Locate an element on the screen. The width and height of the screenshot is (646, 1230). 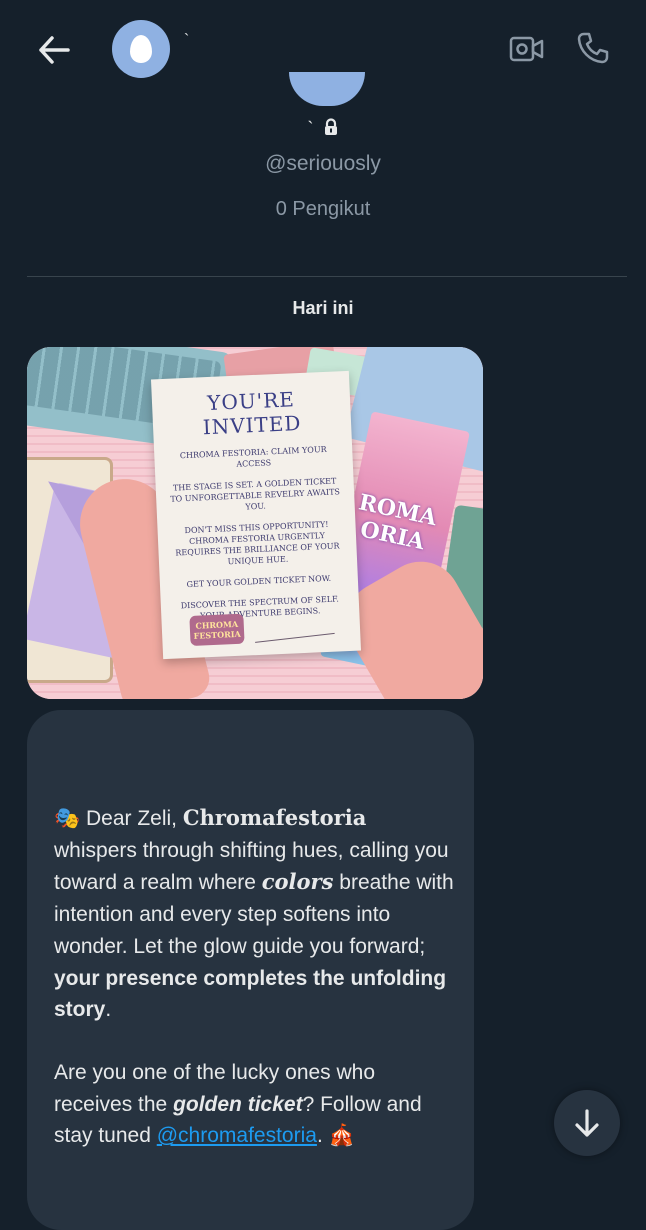
followers-count: 0 Pengikut is located at coordinates (323, 209).